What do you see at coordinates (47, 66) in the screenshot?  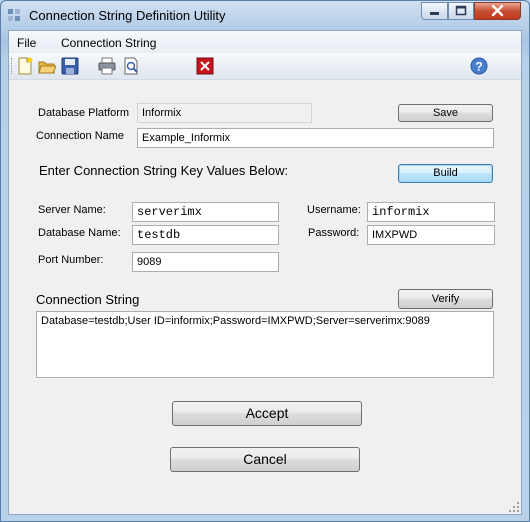 I see `open-icon` at bounding box center [47, 66].